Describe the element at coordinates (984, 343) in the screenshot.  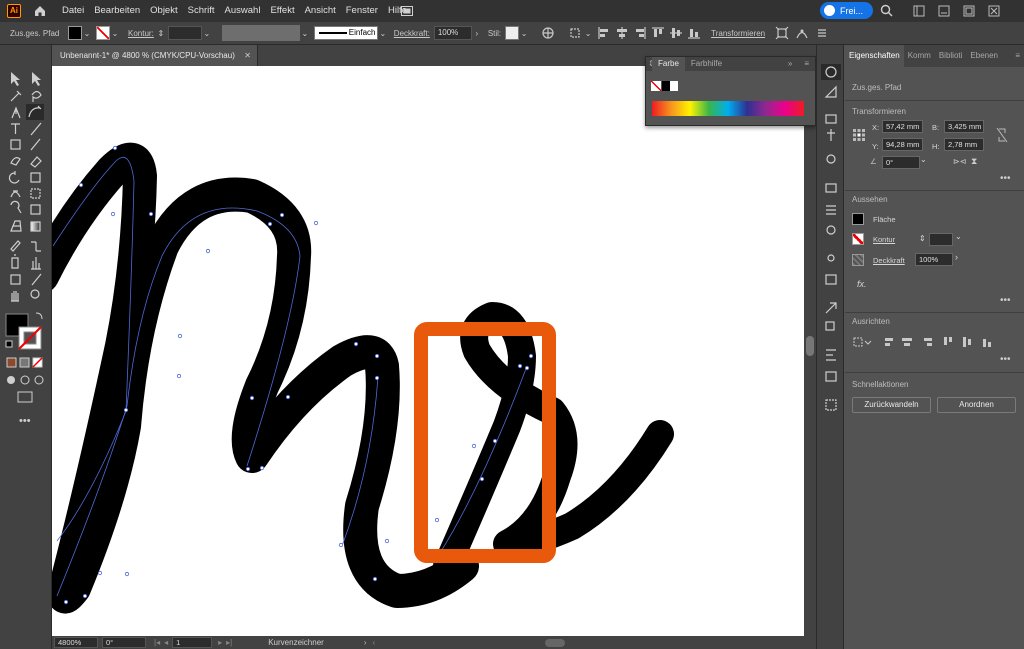
I see `props-align-bottom-icon` at that location.